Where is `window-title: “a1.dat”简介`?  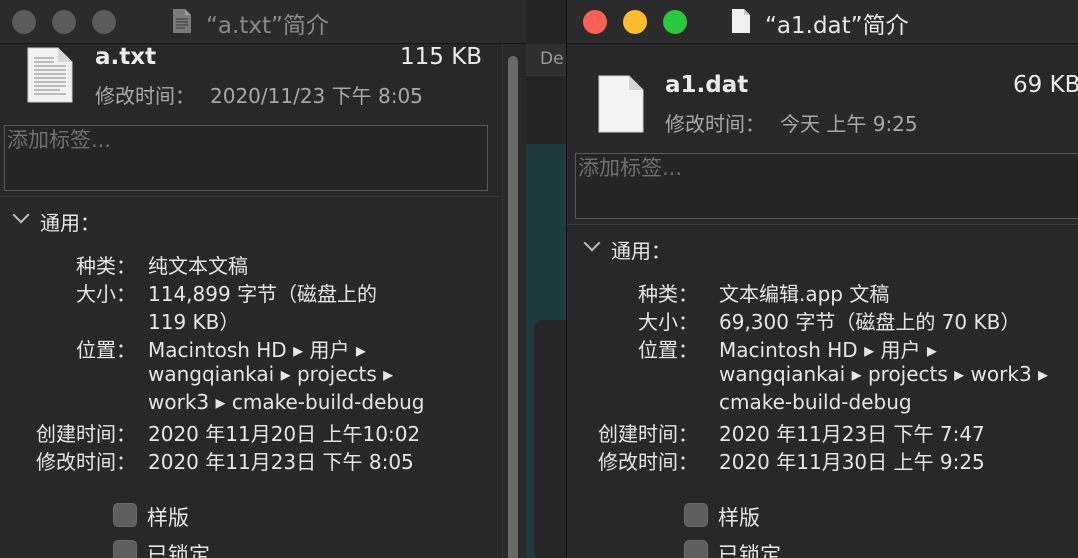 window-title: “a1.dat”简介 is located at coordinates (837, 26).